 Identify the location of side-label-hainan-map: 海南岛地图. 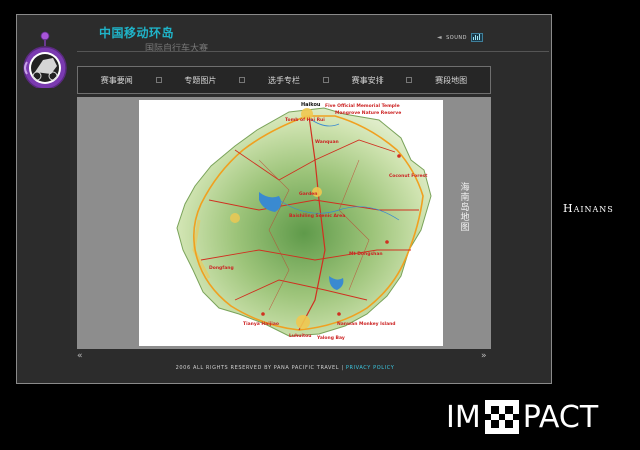
(465, 208).